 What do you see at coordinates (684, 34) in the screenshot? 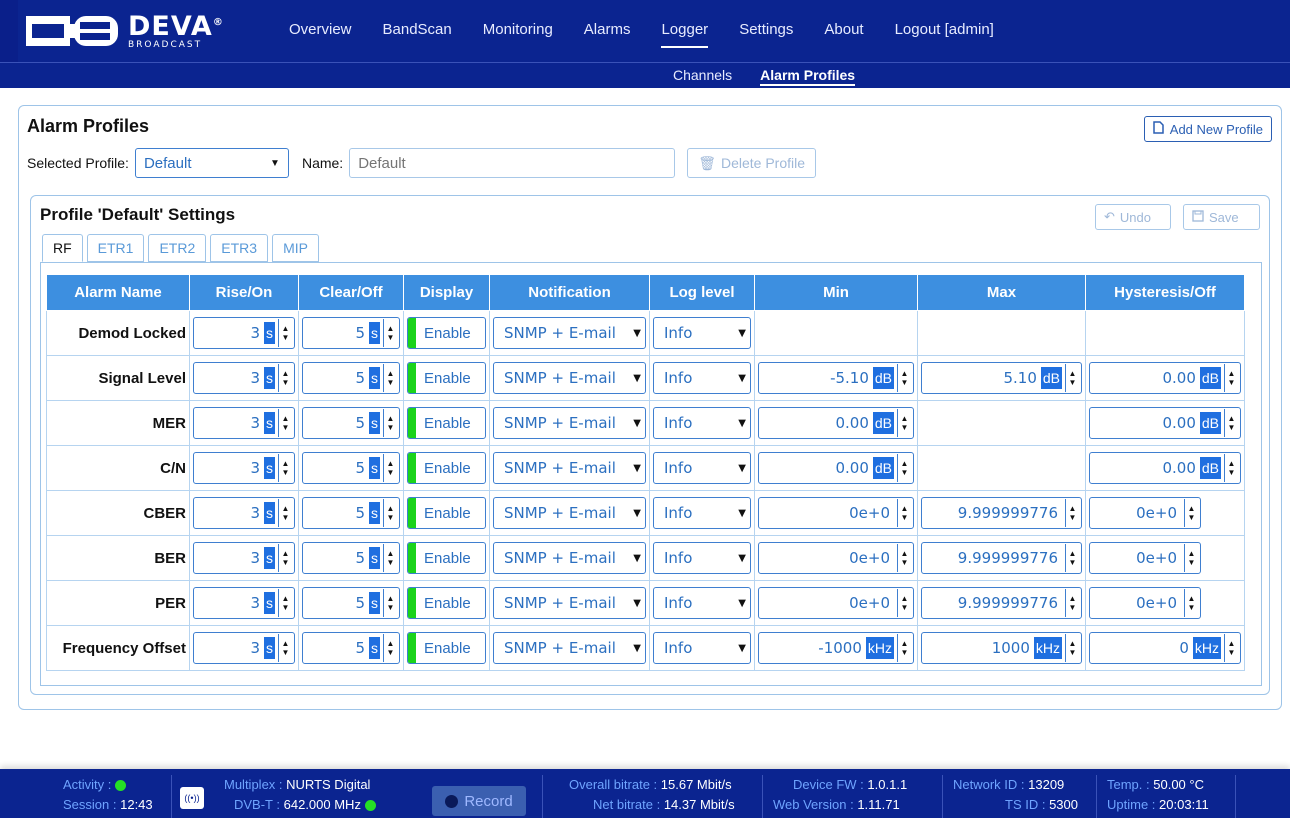
I see `menu-logger: Logger` at bounding box center [684, 34].